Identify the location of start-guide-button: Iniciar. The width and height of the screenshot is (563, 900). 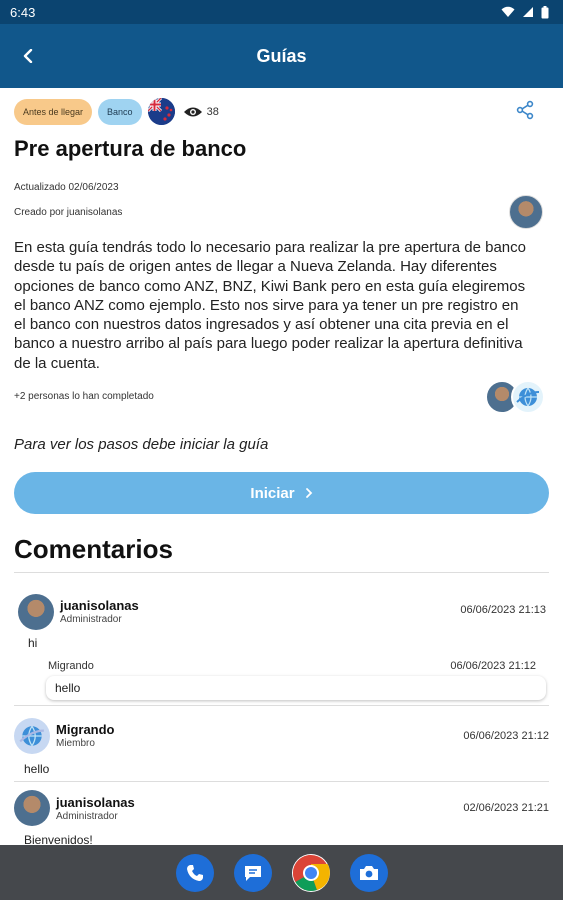
(281, 493).